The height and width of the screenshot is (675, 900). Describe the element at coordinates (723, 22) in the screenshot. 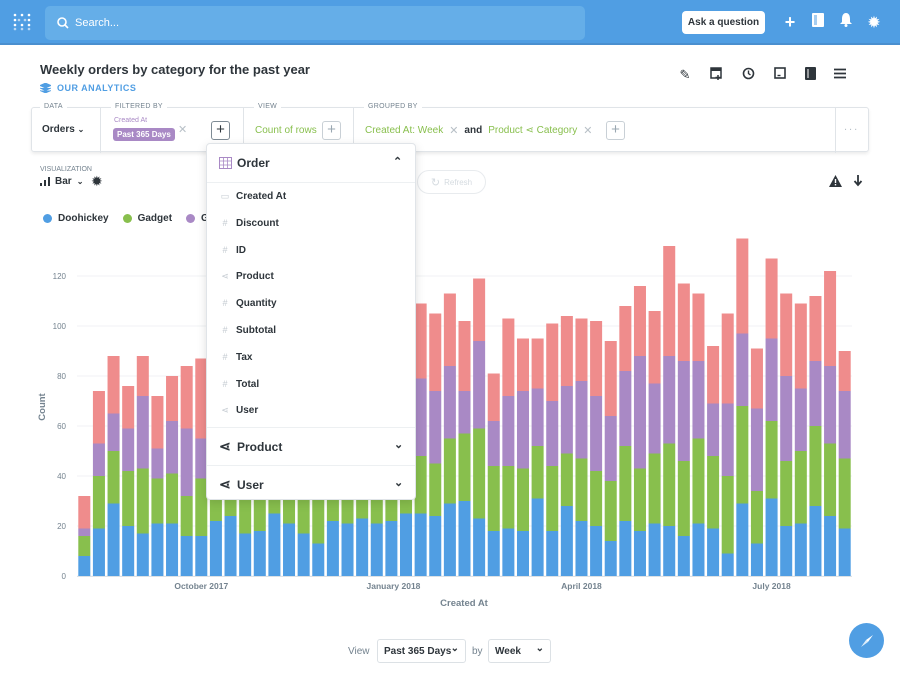

I see `ask-question-button: Ask a question` at that location.